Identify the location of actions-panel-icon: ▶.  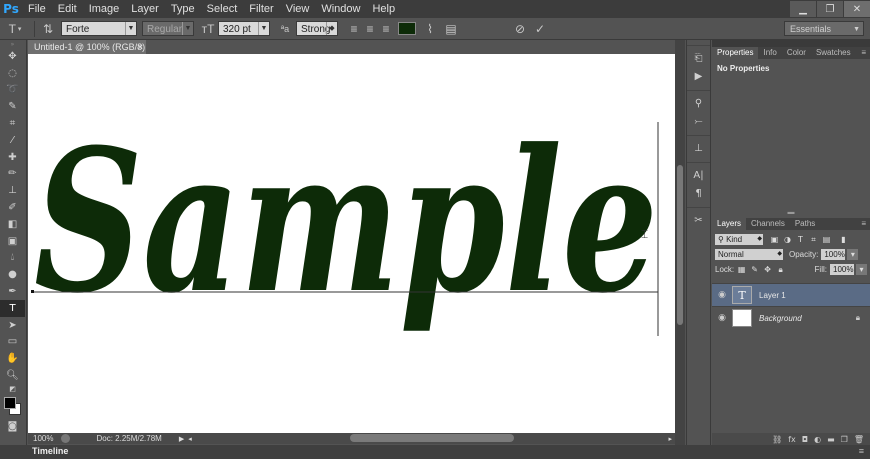
(698, 76).